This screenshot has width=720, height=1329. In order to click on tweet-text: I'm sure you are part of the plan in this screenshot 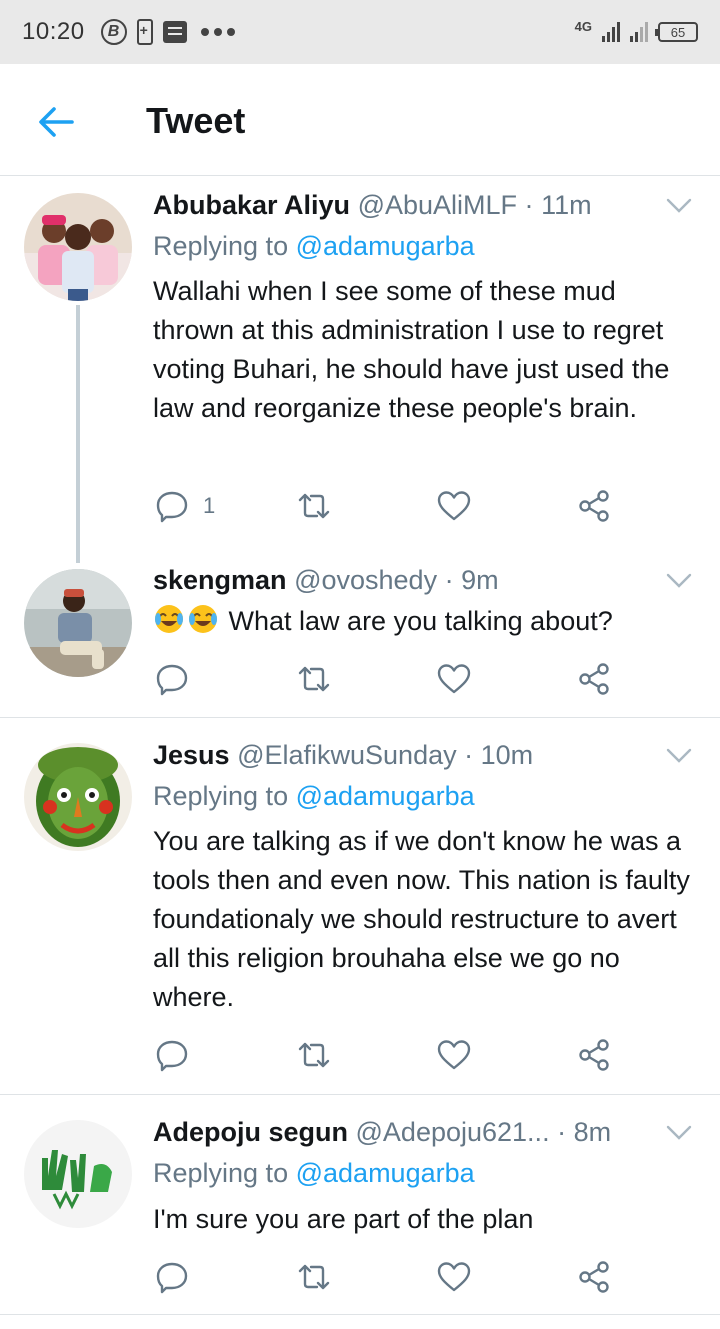, I will do `click(343, 1219)`.